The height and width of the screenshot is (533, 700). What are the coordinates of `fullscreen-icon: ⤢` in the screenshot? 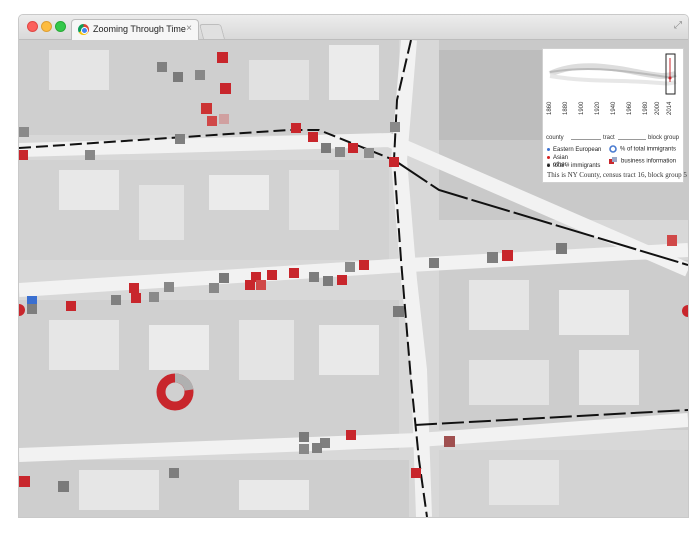 It's located at (678, 25).